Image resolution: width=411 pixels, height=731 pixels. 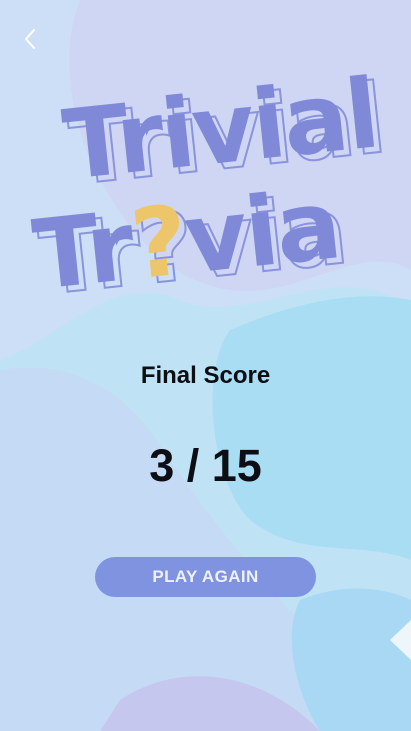 I want to click on logo-text-via: via, so click(x=262, y=232).